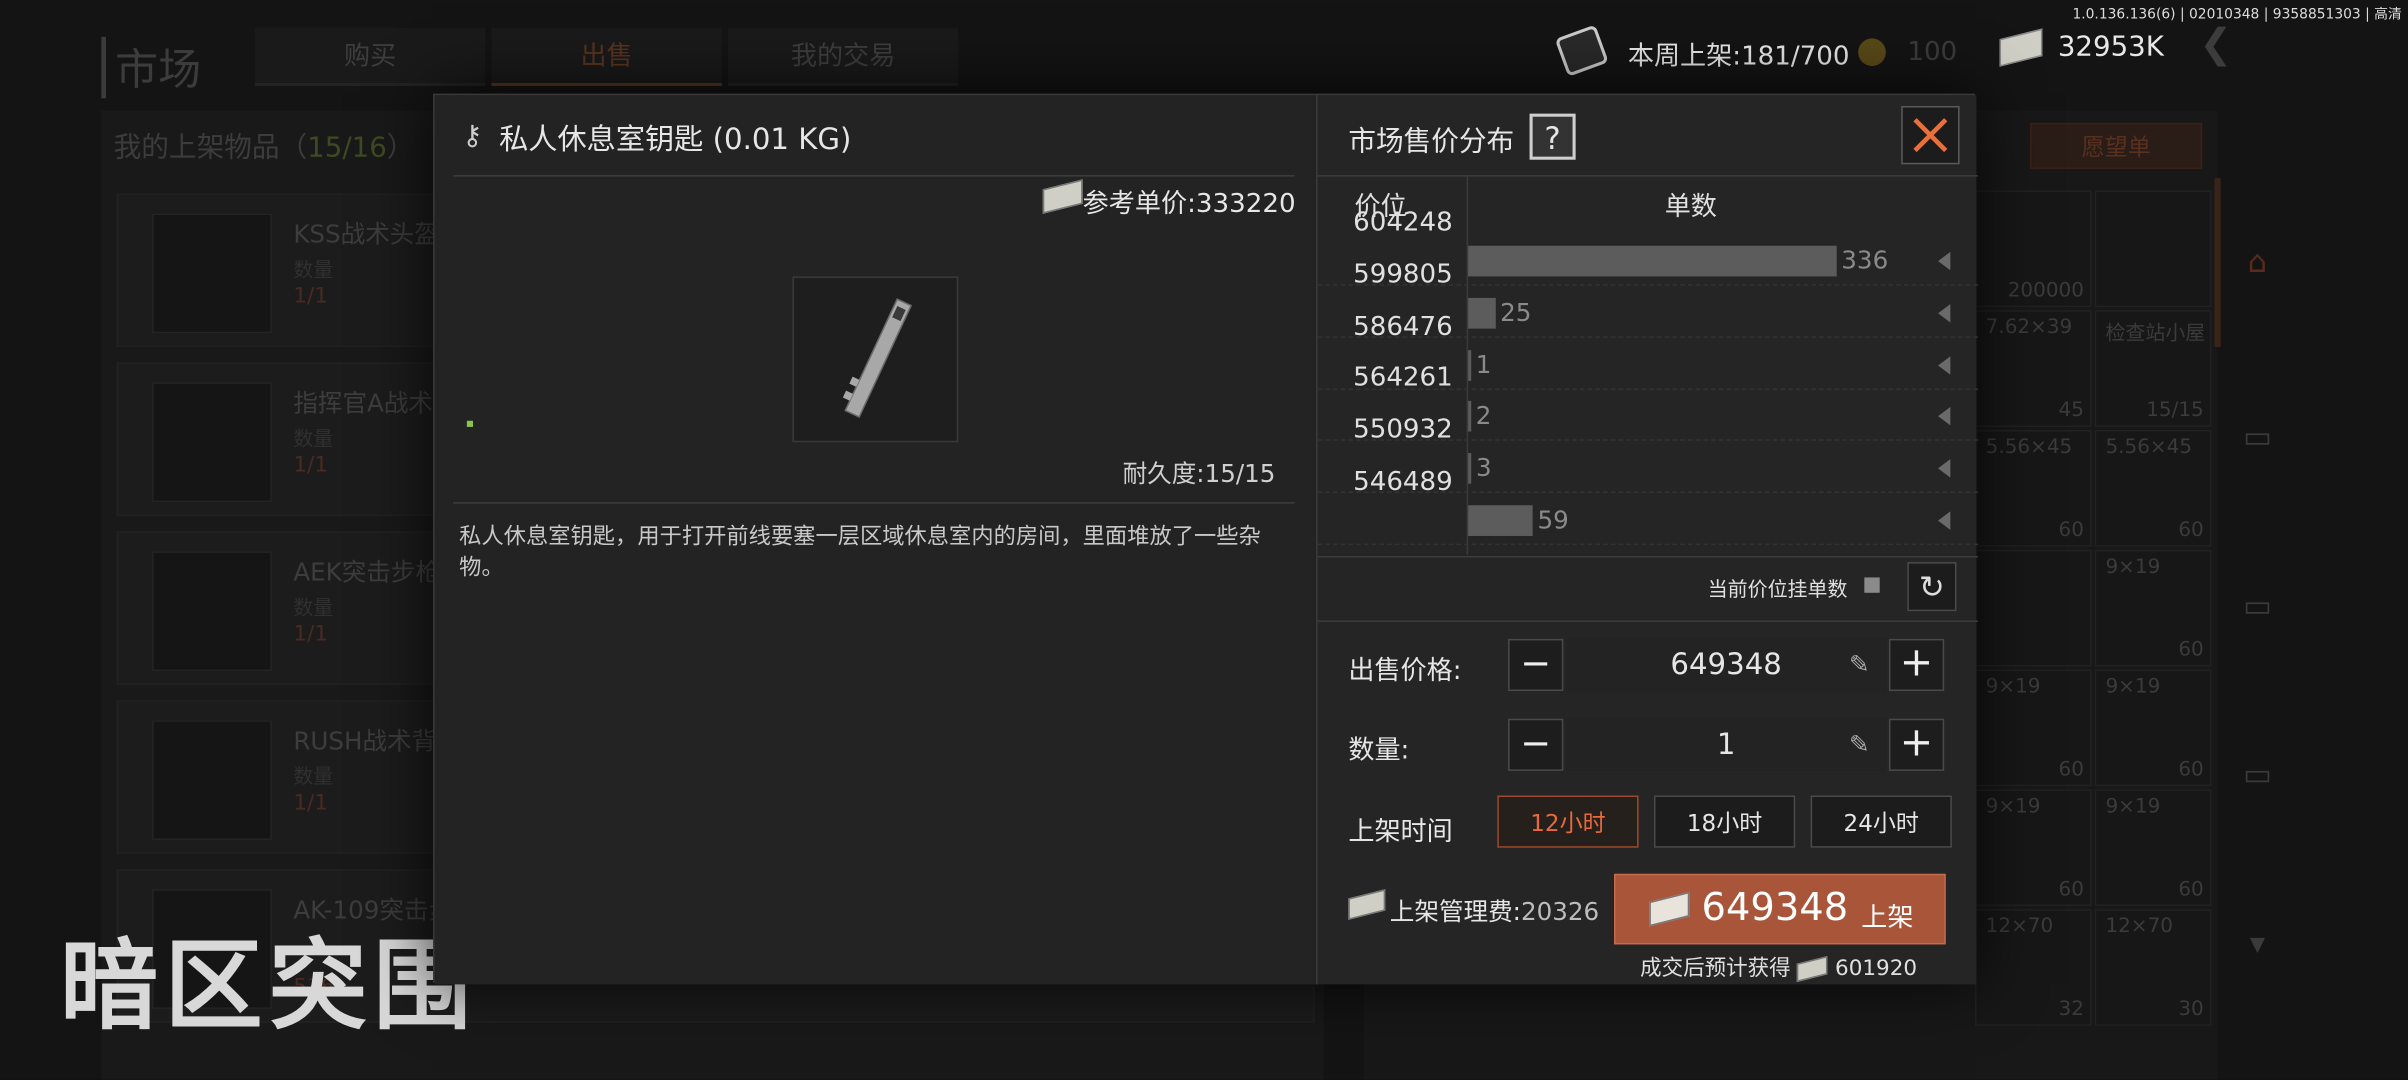  What do you see at coordinates (2033, 249) in the screenshot?
I see `grid-cell: 200000` at bounding box center [2033, 249].